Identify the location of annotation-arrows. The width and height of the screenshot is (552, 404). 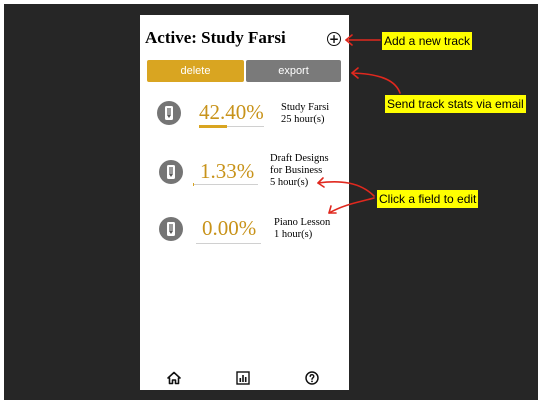
(359, 124).